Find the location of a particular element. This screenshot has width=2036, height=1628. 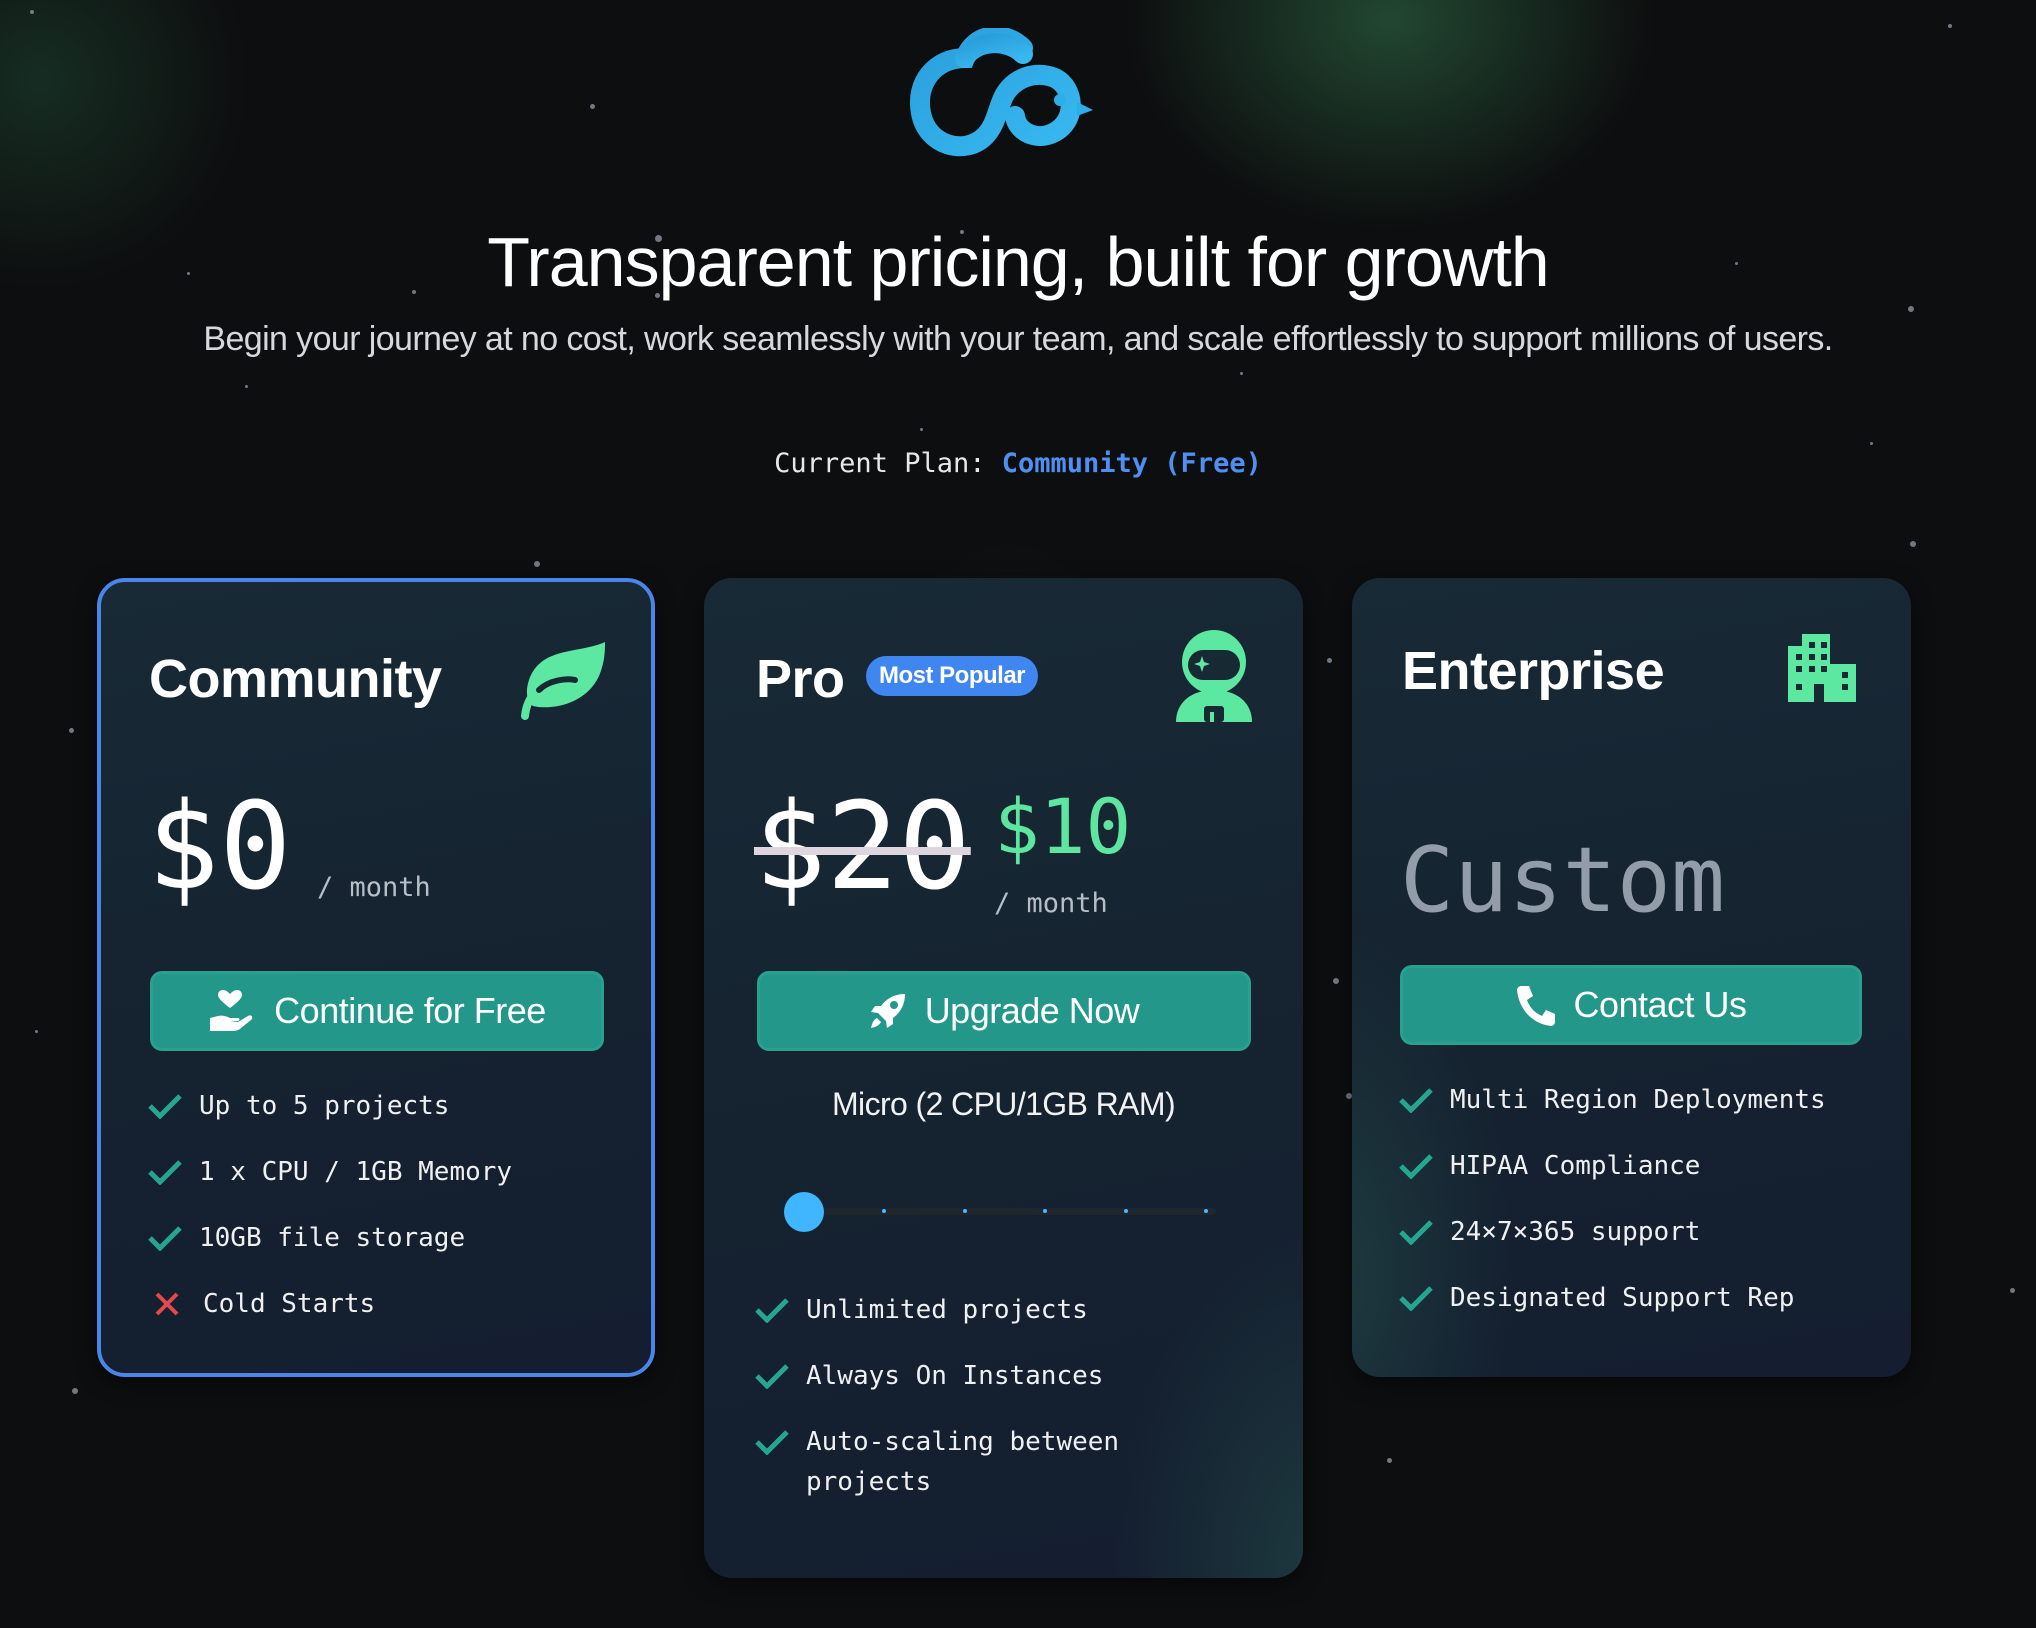

feature-item: 1 x CPU / 1GB Memory is located at coordinates (329, 1185).